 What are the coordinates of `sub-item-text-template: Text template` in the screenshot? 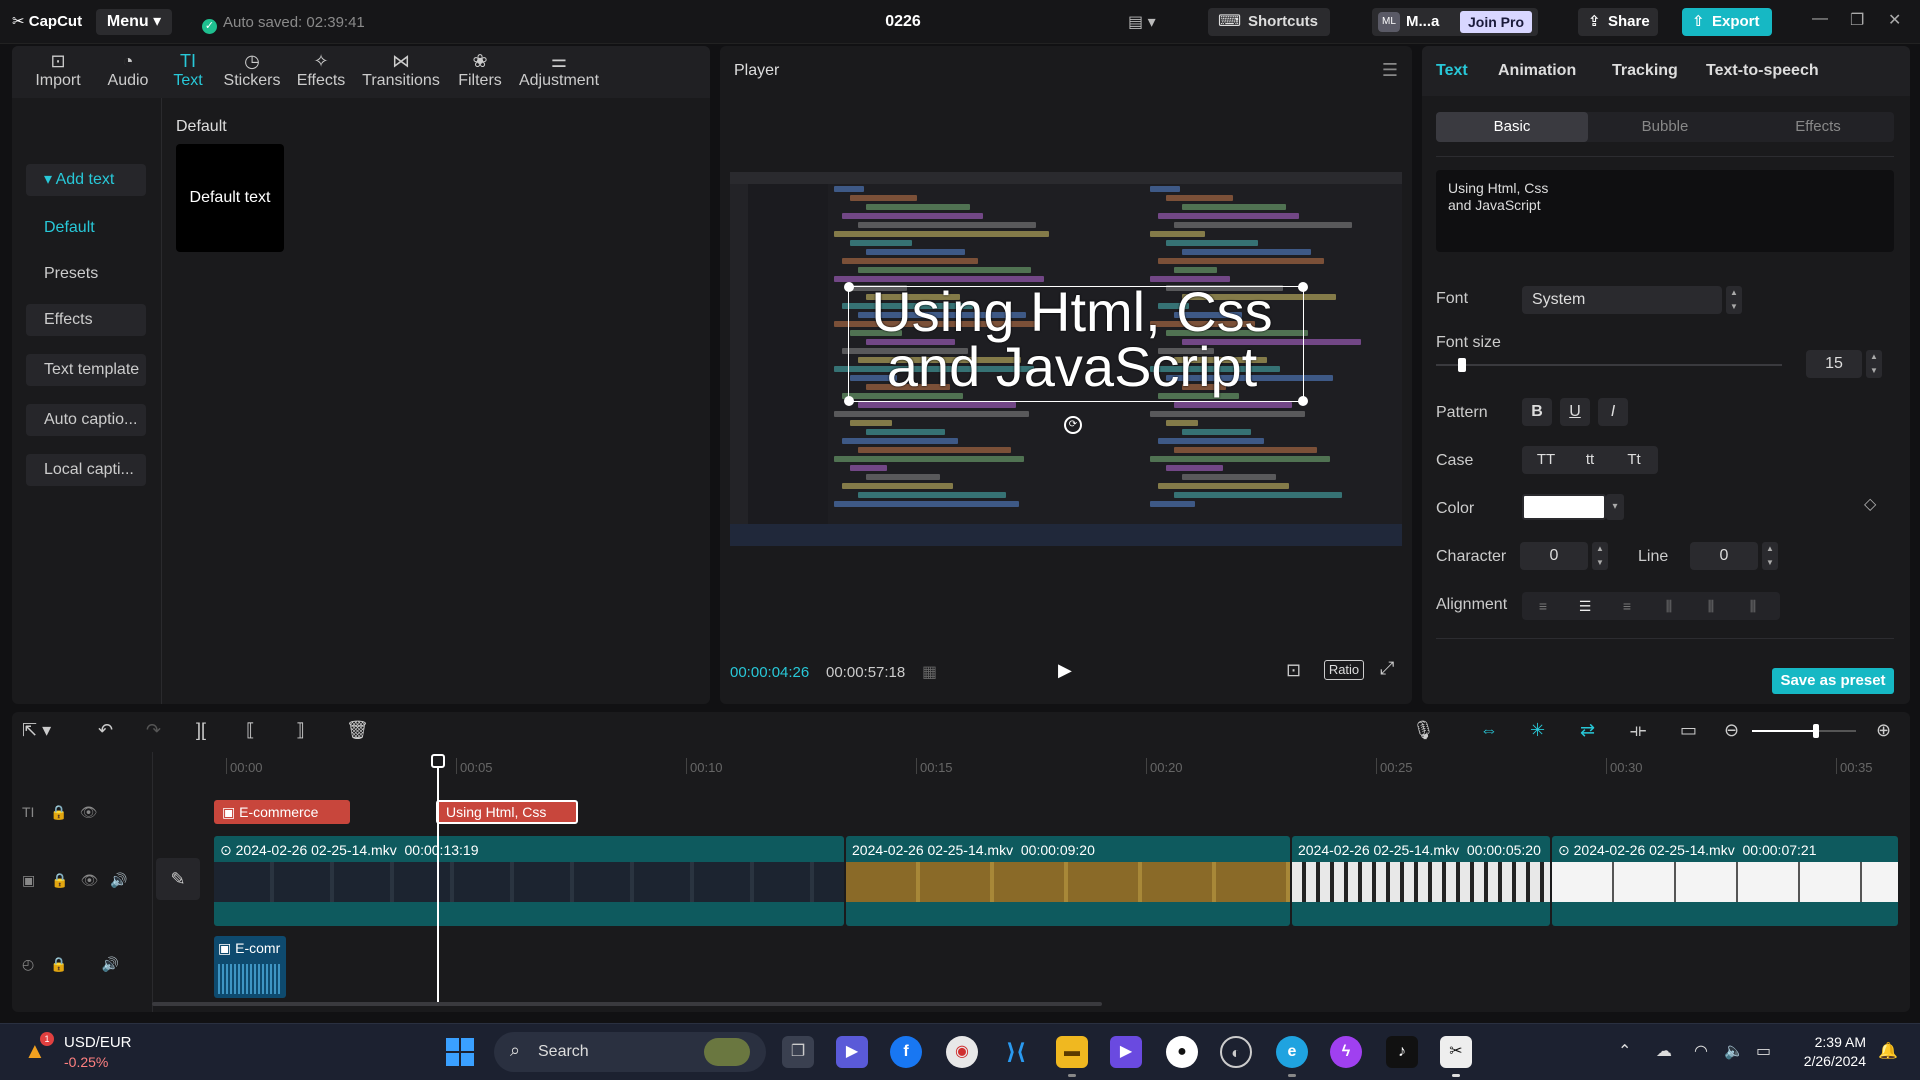 It's located at (86, 370).